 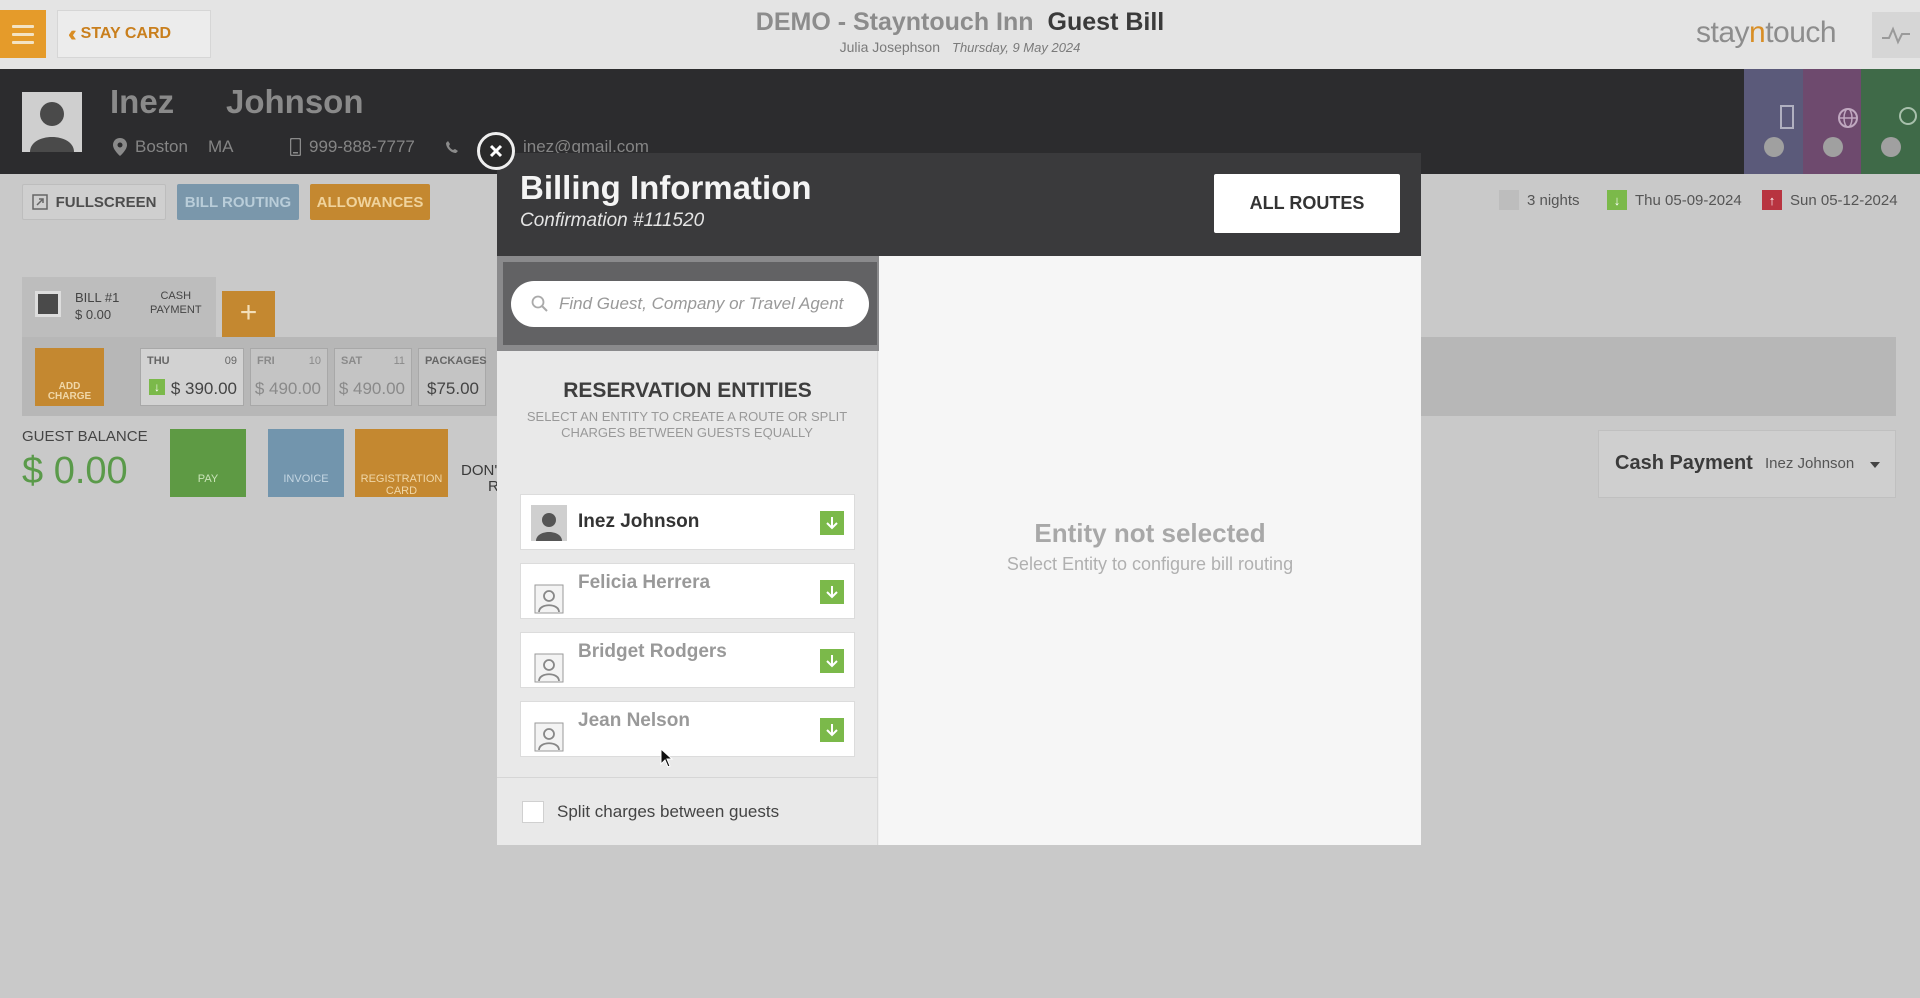 What do you see at coordinates (1847, 118) in the screenshot?
I see `globe-icon` at bounding box center [1847, 118].